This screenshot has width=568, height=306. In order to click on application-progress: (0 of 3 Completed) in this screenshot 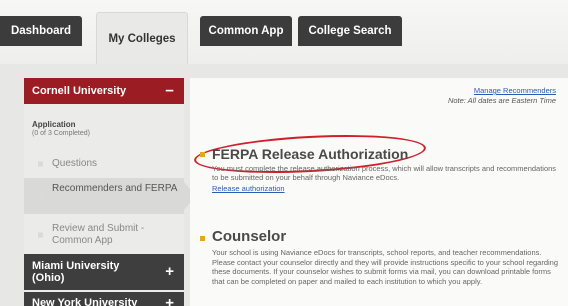, I will do `click(61, 133)`.